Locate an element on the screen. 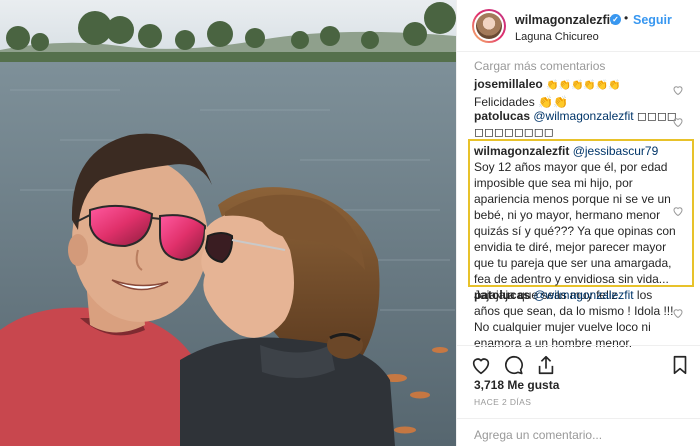  avatar is located at coordinates (489, 26).